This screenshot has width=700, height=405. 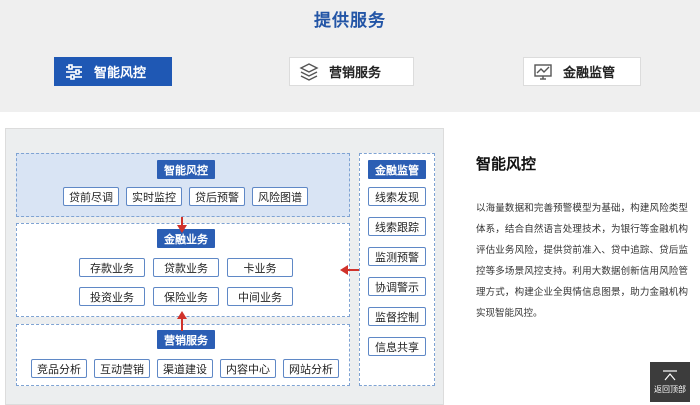 What do you see at coordinates (589, 73) in the screenshot?
I see `tab-label: 金融监管` at bounding box center [589, 73].